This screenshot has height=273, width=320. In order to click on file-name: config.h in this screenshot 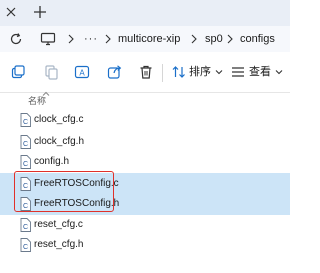, I will do `click(52, 161)`.